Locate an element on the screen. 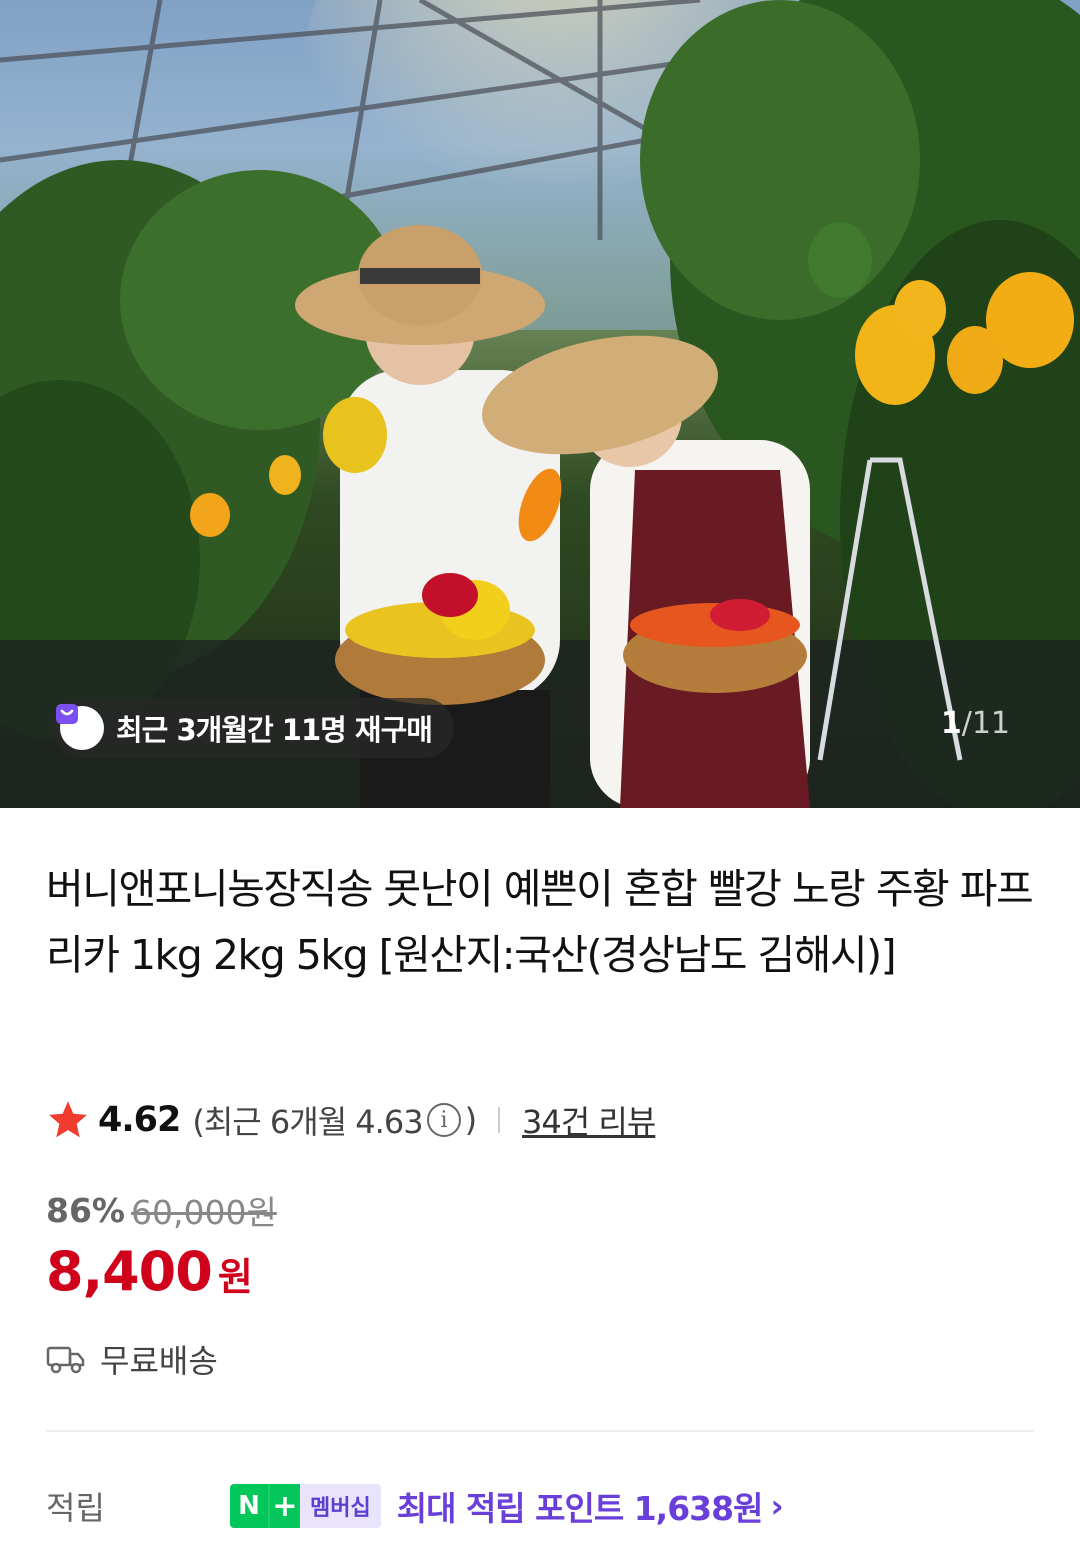 The width and height of the screenshot is (1080, 1563). chevron-right-icon: › is located at coordinates (776, 1506).